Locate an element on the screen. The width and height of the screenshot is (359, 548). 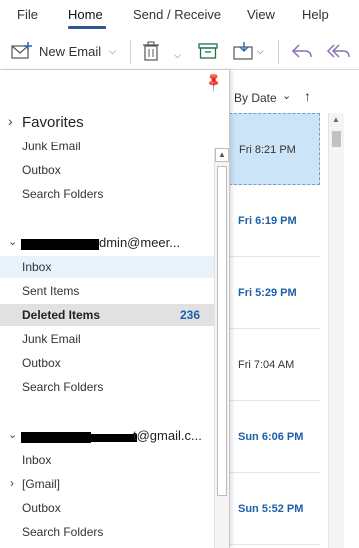
favorites-label: Favorites is located at coordinates (53, 122).